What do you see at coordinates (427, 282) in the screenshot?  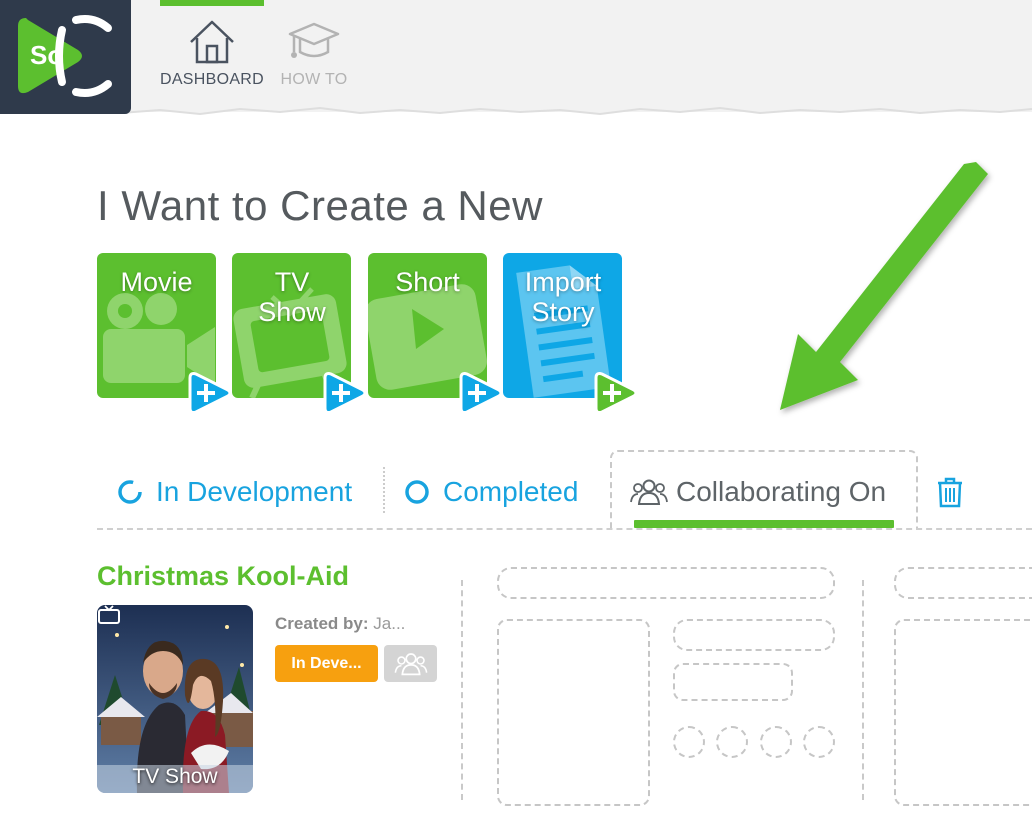 I see `tile-label: Short` at bounding box center [427, 282].